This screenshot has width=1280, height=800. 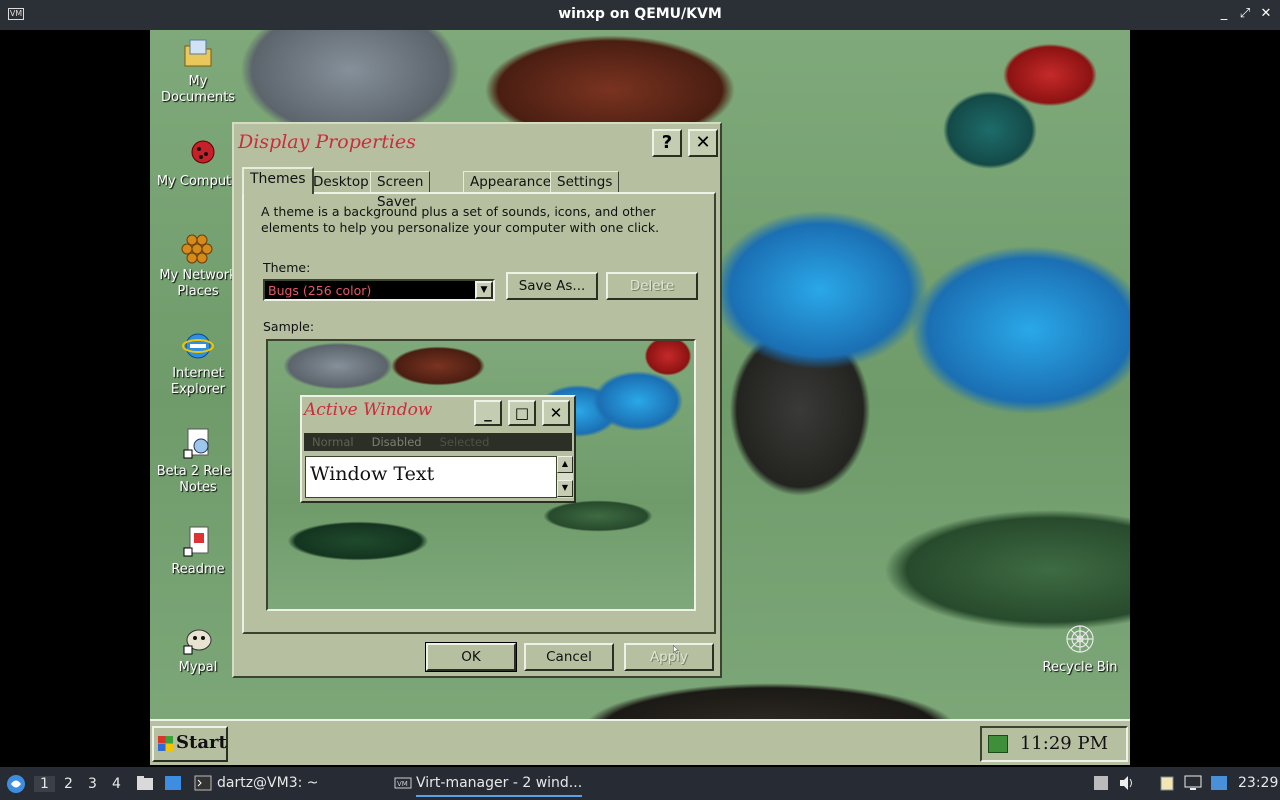 What do you see at coordinates (1245, 14) in the screenshot?
I see `maximize-button: ⤢` at bounding box center [1245, 14].